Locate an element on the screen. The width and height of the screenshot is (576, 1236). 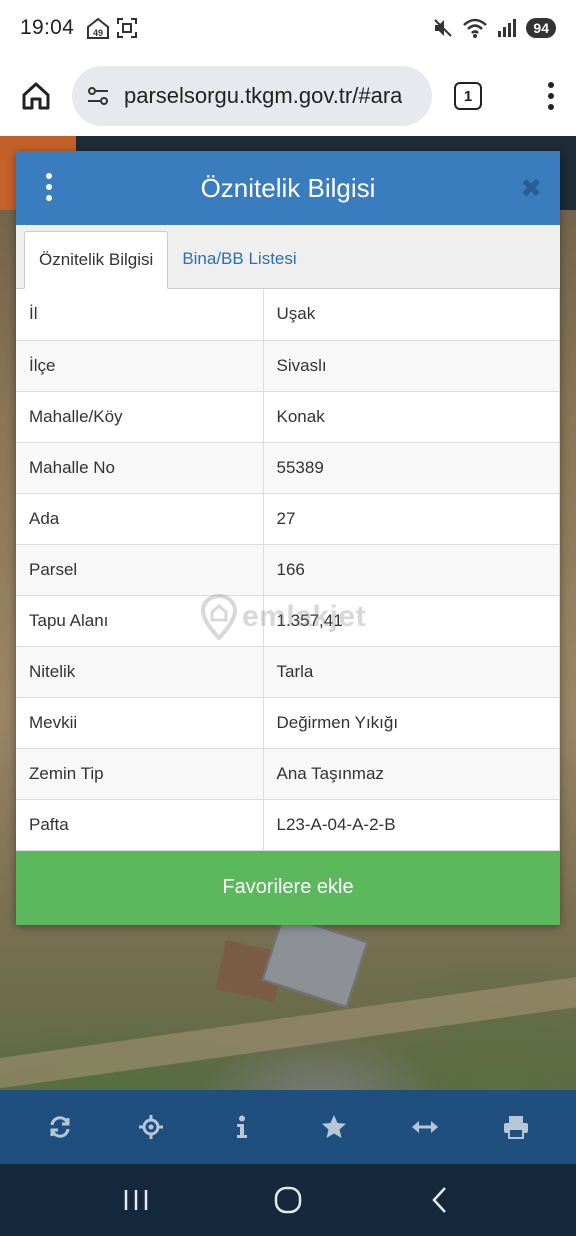
table-row: Nitelik Tarla is located at coordinates (288, 672).